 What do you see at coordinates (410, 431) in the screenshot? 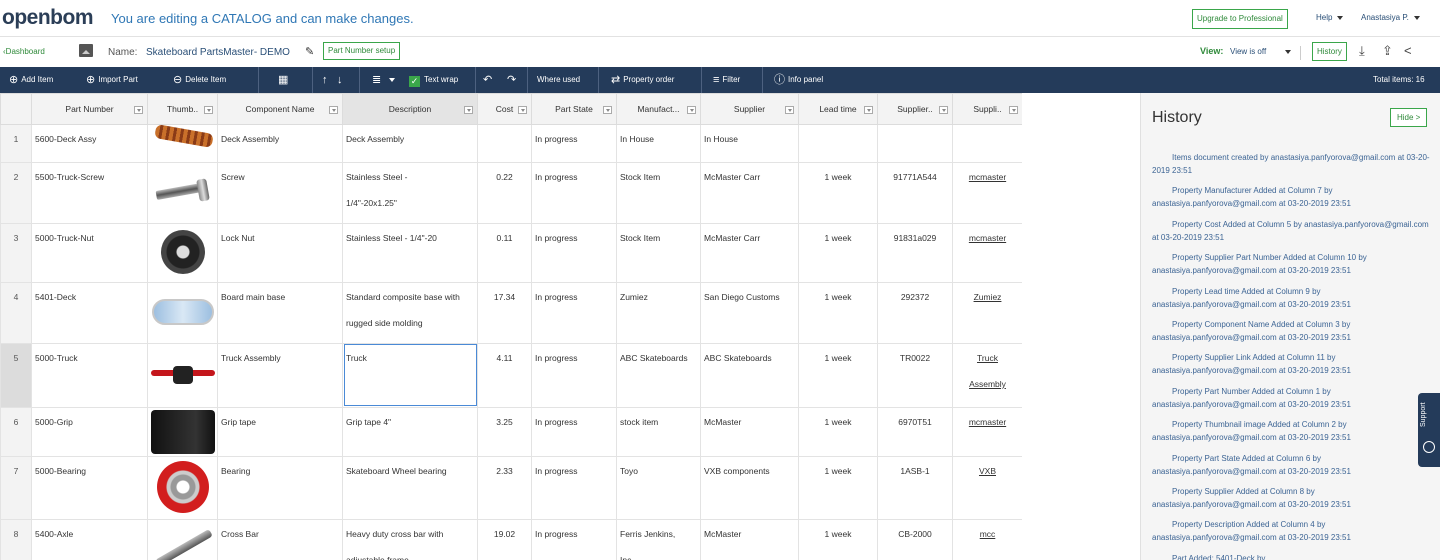
I see `description-cell: Grip tape 4"` at bounding box center [410, 431].